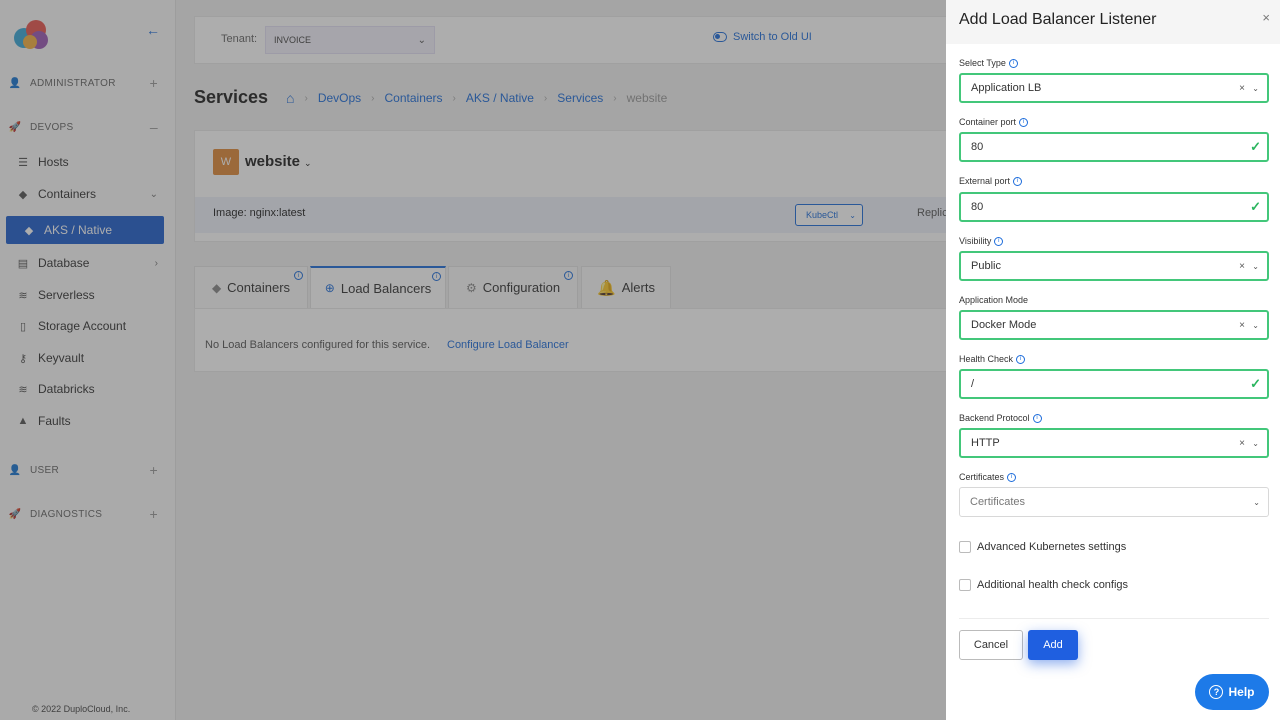  What do you see at coordinates (982, 63) in the screenshot?
I see `label-text: Select Type` at bounding box center [982, 63].